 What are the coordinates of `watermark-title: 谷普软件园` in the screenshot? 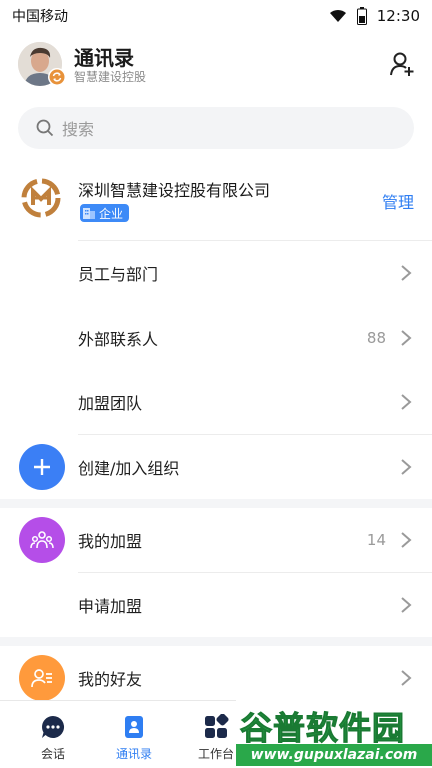 It's located at (322, 728).